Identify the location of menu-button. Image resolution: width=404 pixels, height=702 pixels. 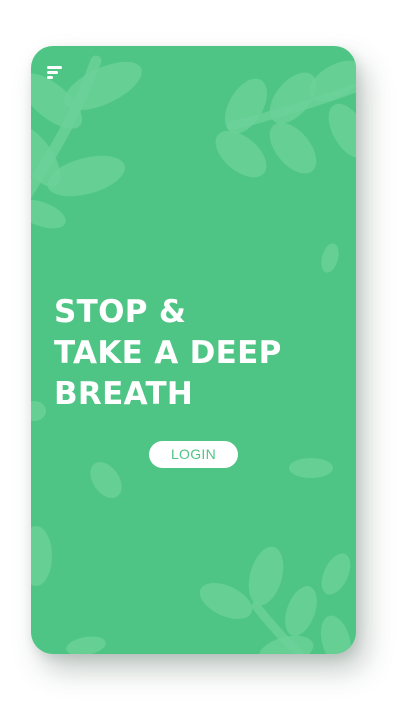
(55, 73).